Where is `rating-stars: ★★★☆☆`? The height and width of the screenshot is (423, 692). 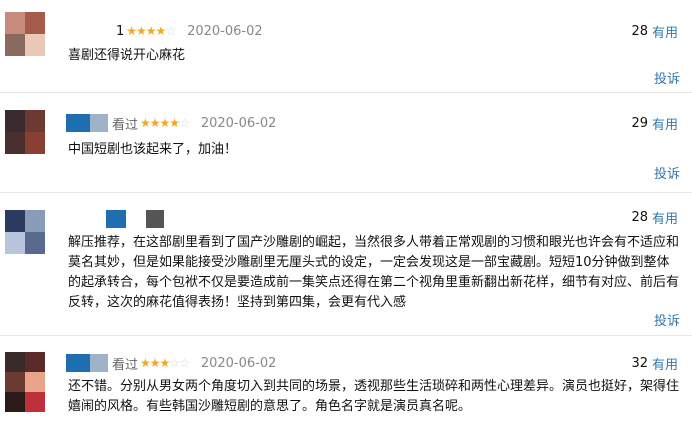 rating-stars: ★★★☆☆ is located at coordinates (165, 363).